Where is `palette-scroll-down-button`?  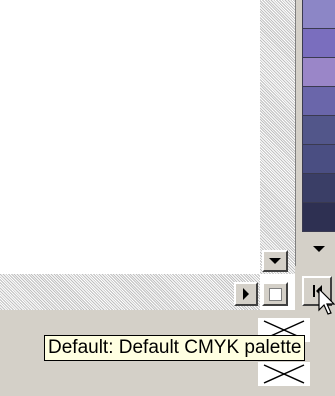 palette-scroll-down-button is located at coordinates (318, 249).